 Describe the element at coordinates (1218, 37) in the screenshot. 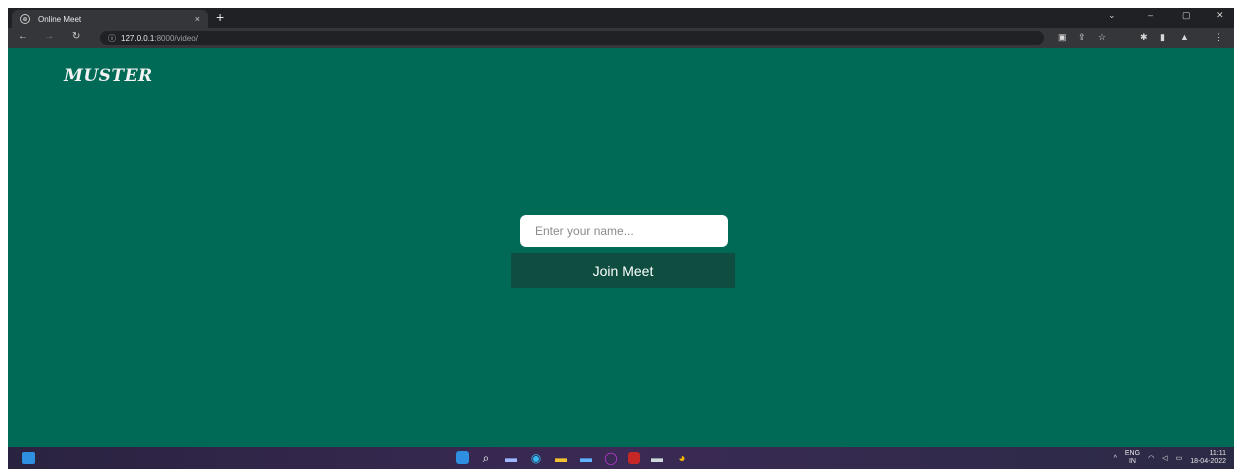

I see `menu-icon: ⋮` at that location.